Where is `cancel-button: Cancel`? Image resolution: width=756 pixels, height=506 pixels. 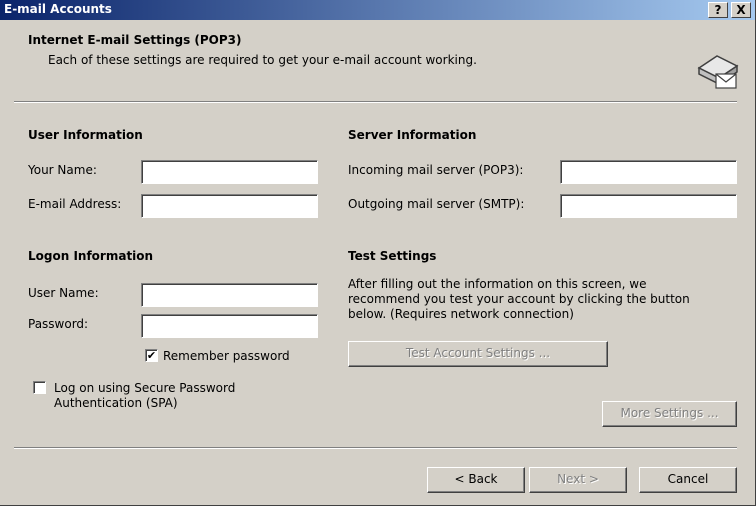 cancel-button: Cancel is located at coordinates (688, 480).